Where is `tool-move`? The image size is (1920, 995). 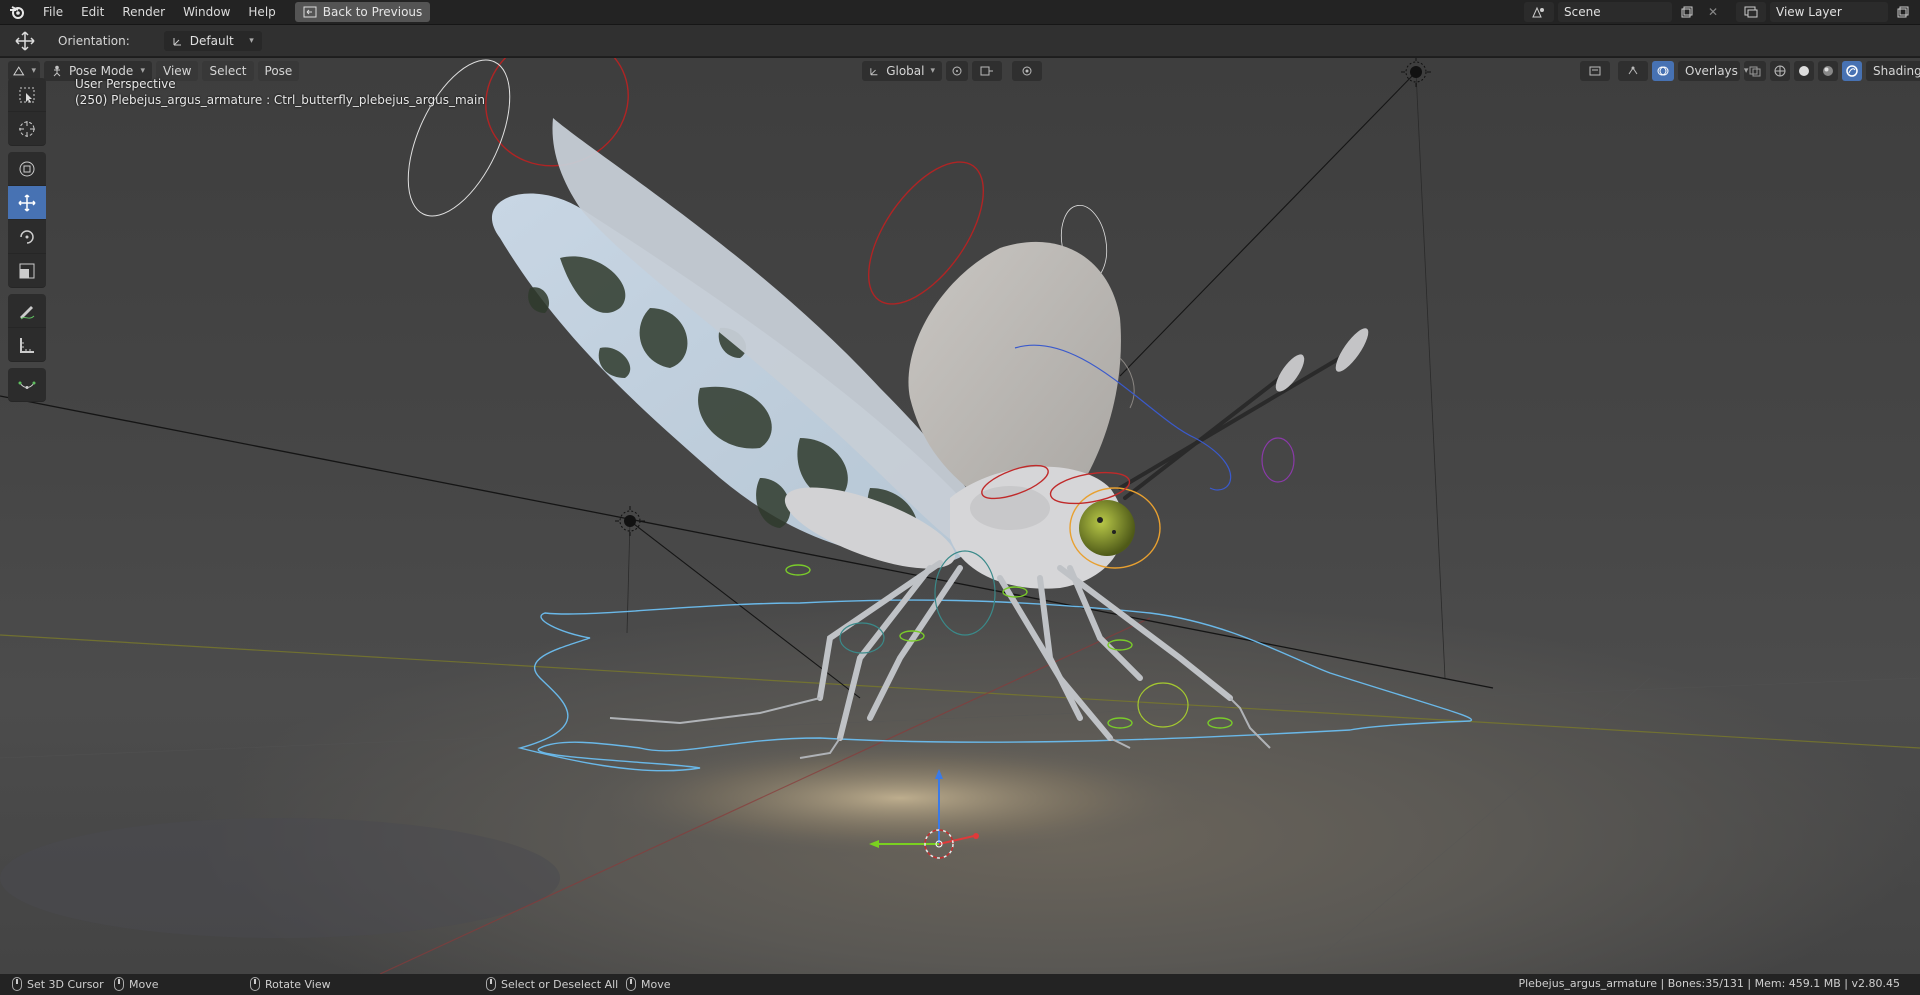
tool-move is located at coordinates (27, 203).